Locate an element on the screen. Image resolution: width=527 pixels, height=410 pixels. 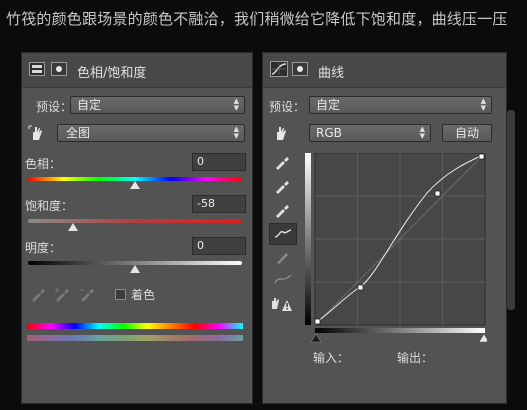
colorize-checkbox is located at coordinates (120, 294).